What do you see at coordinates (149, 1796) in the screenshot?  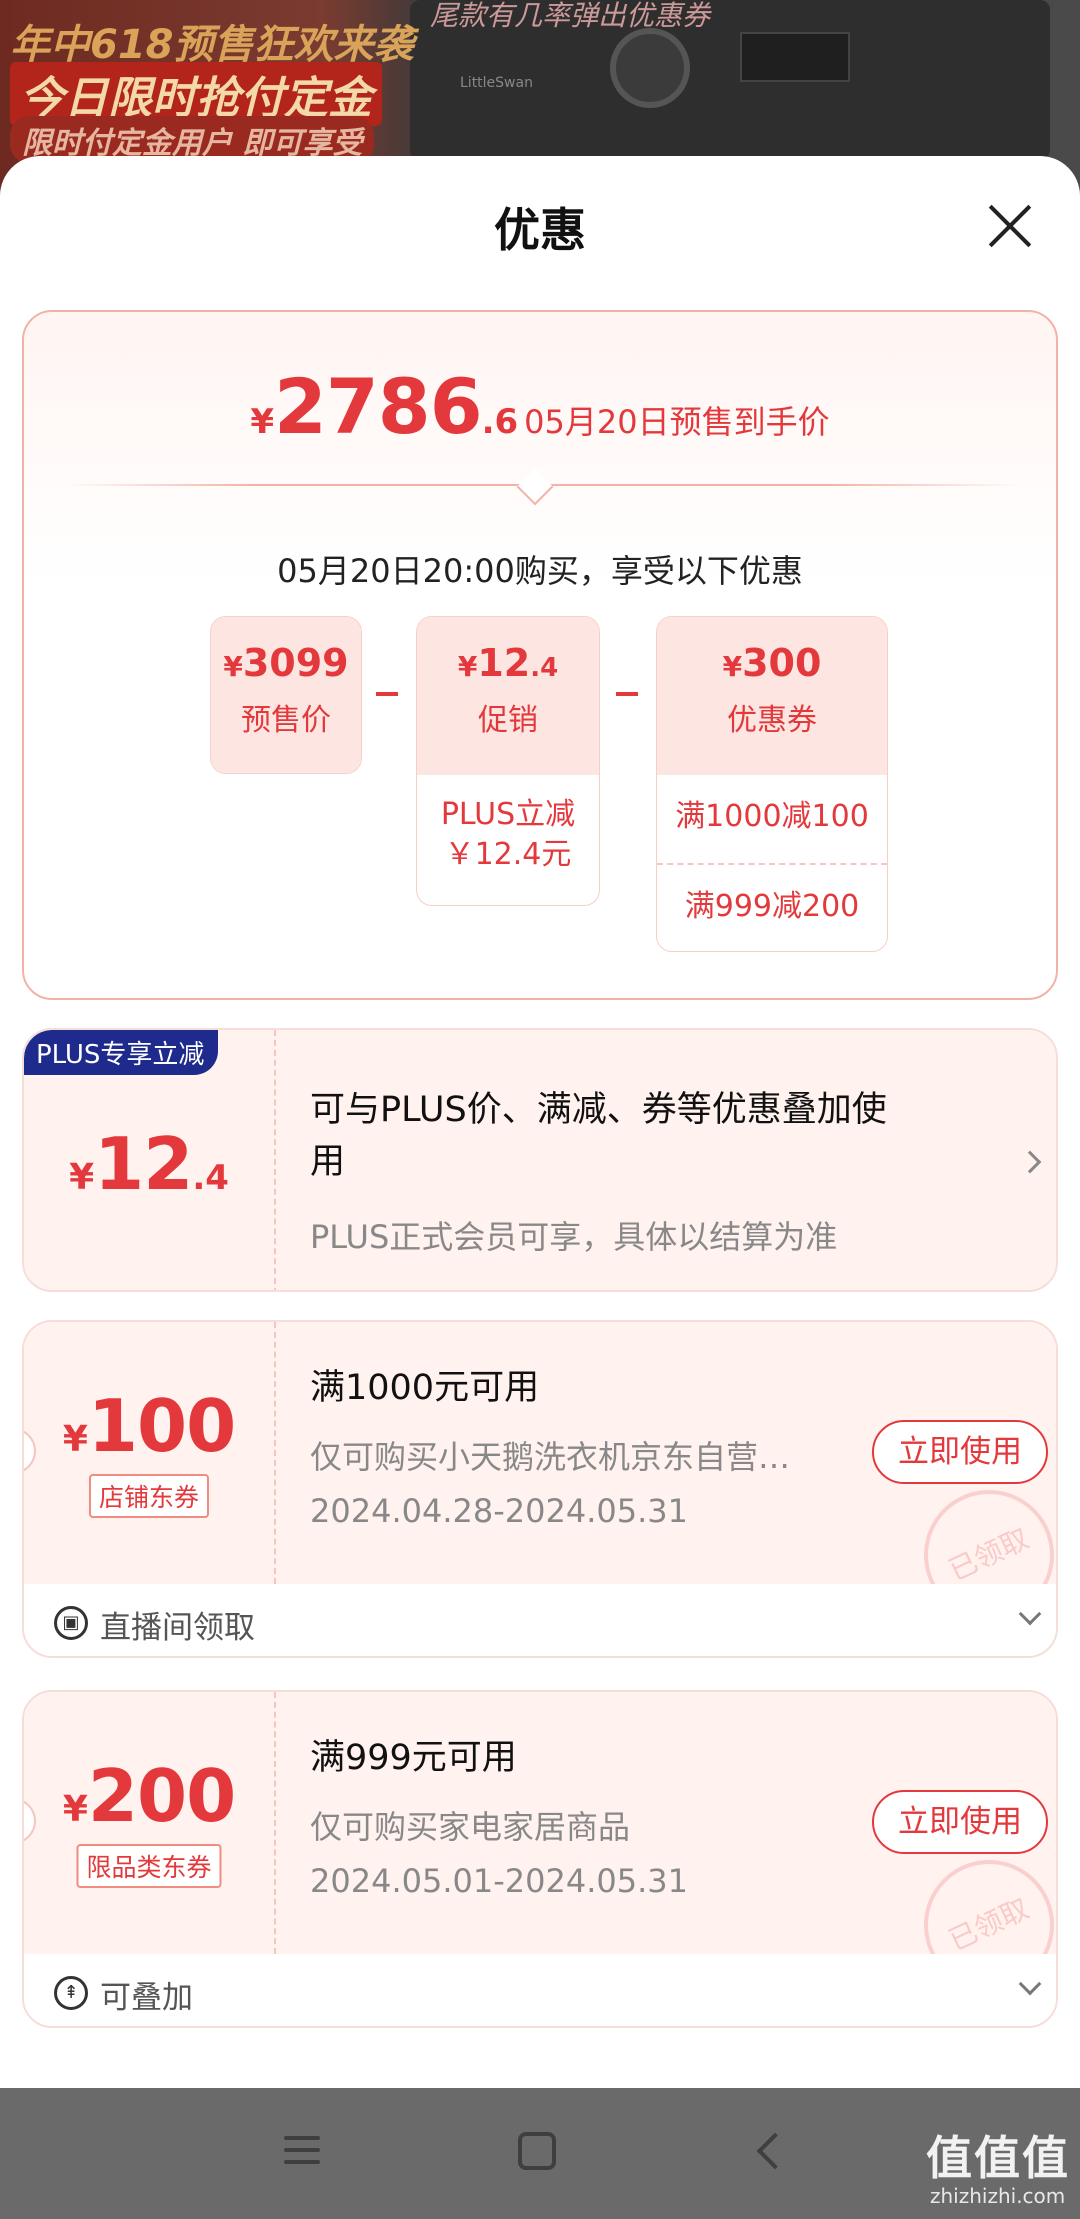 I see `coupon-amount: ¥200` at bounding box center [149, 1796].